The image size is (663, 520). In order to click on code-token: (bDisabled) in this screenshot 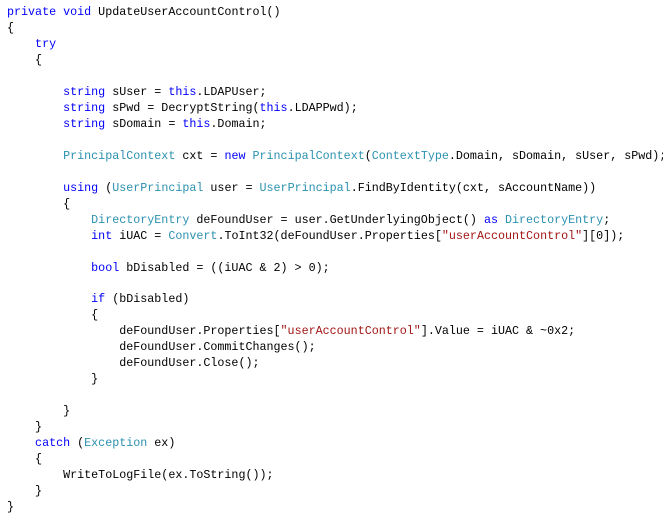, I will do `click(147, 299)`.